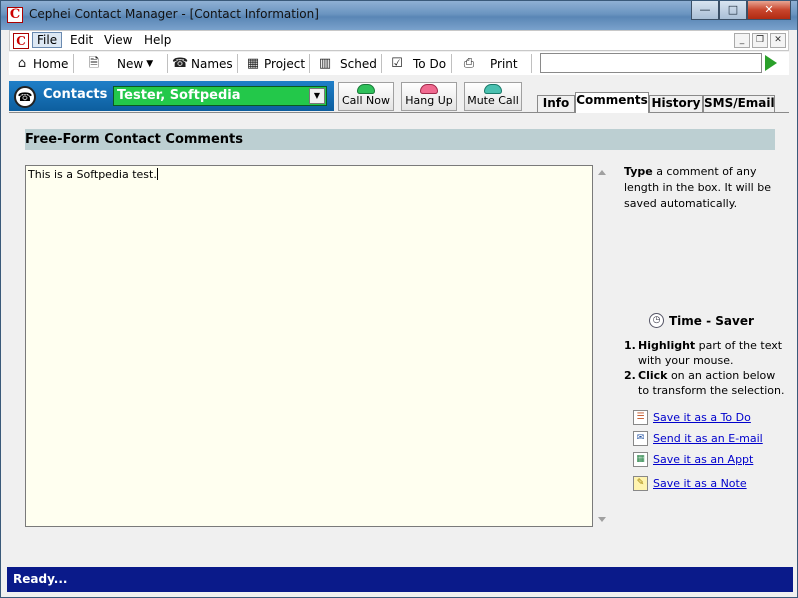 The height and width of the screenshot is (598, 798). Describe the element at coordinates (698, 483) in the screenshot. I see `save-note-action: ✎ Save it as a Note` at that location.